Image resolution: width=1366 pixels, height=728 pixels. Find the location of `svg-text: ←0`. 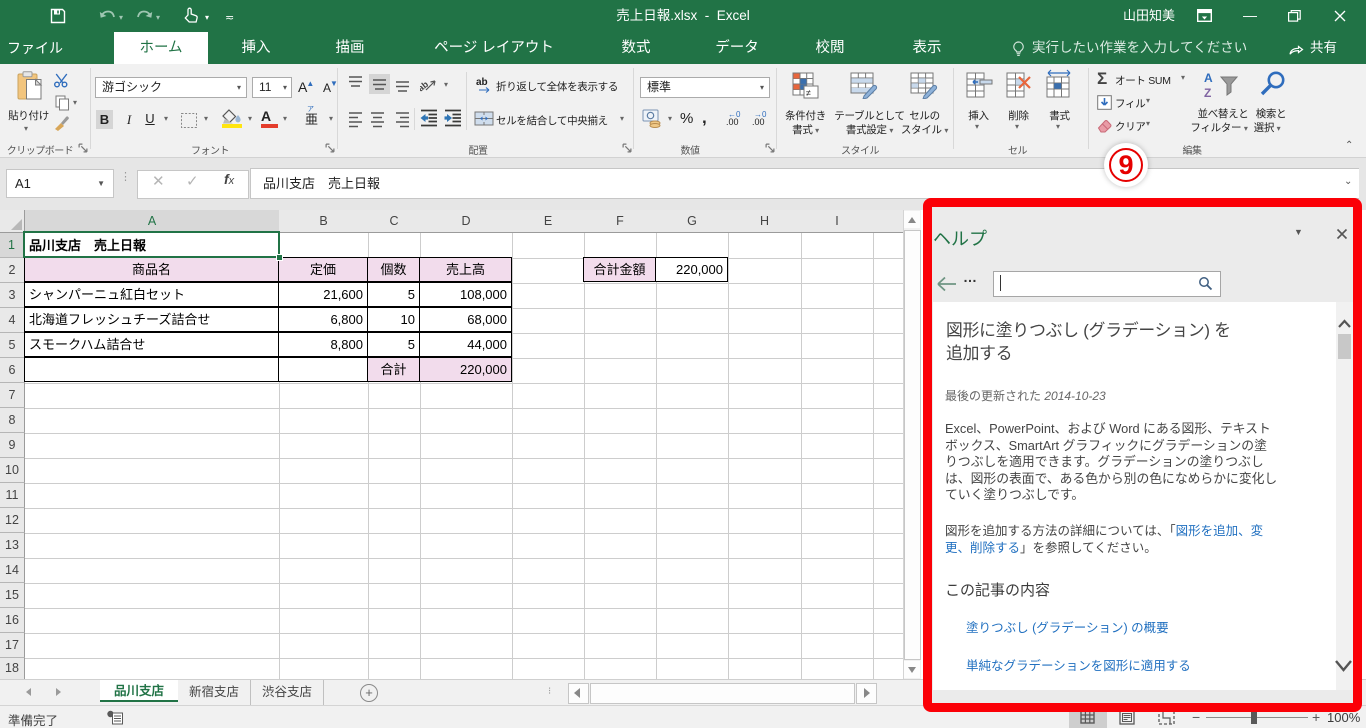

svg-text: ←0 is located at coordinates (734, 115).